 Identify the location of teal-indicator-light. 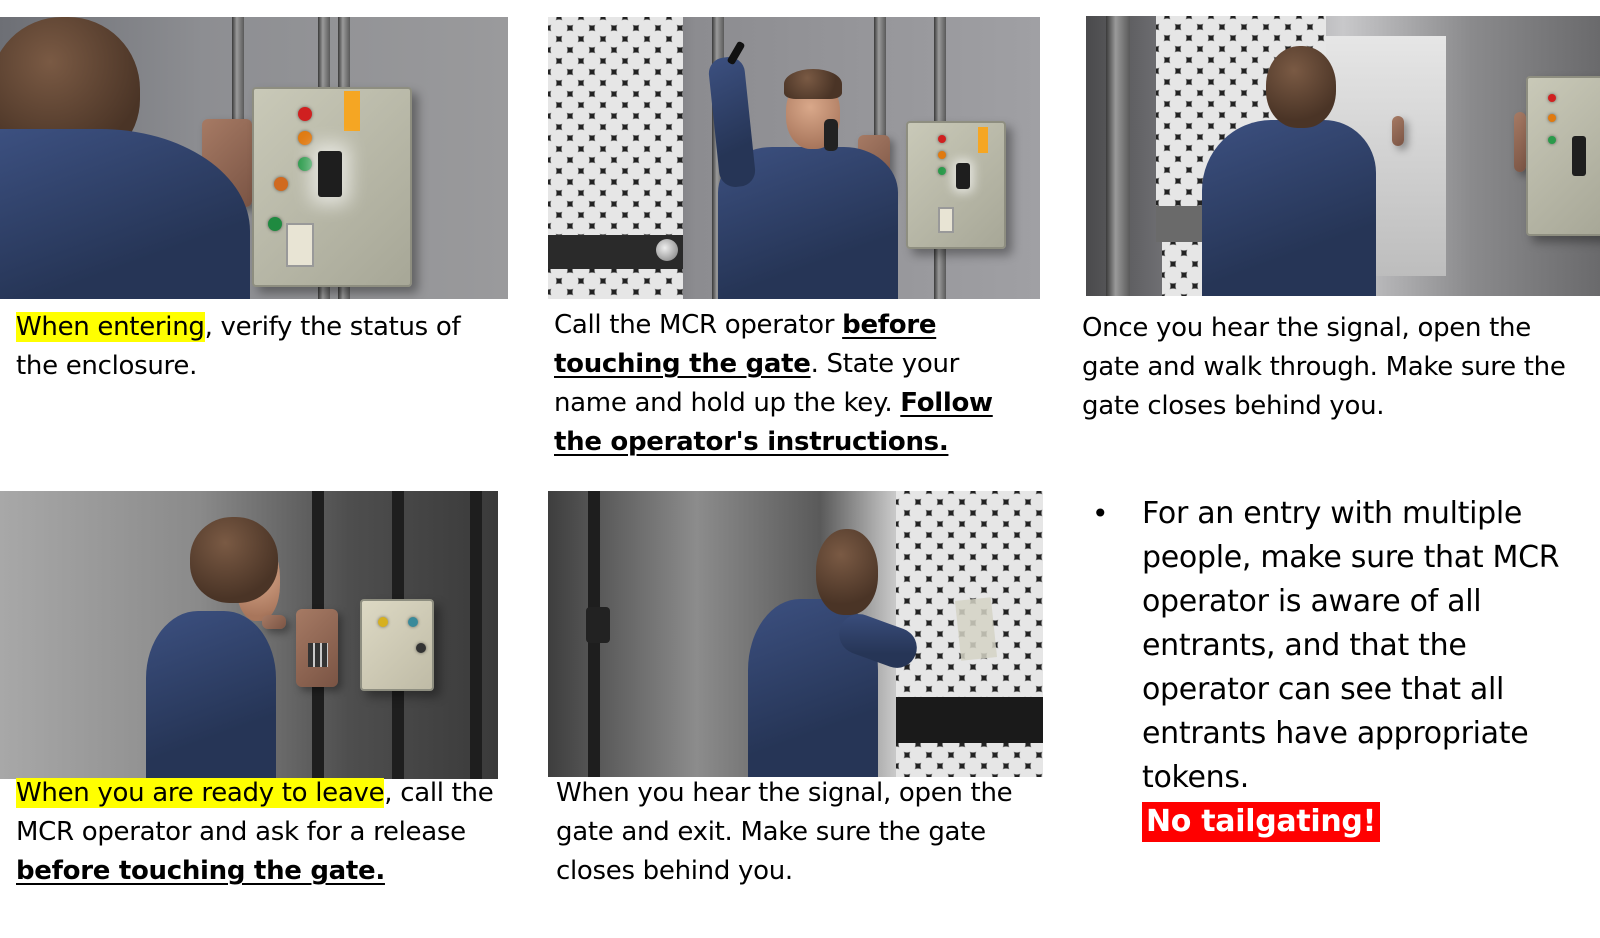
(413, 622).